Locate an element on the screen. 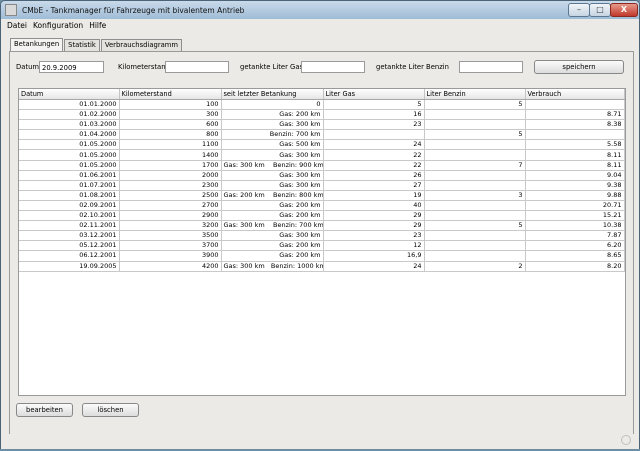 This screenshot has height=451, width=640. close-button: X is located at coordinates (624, 10).